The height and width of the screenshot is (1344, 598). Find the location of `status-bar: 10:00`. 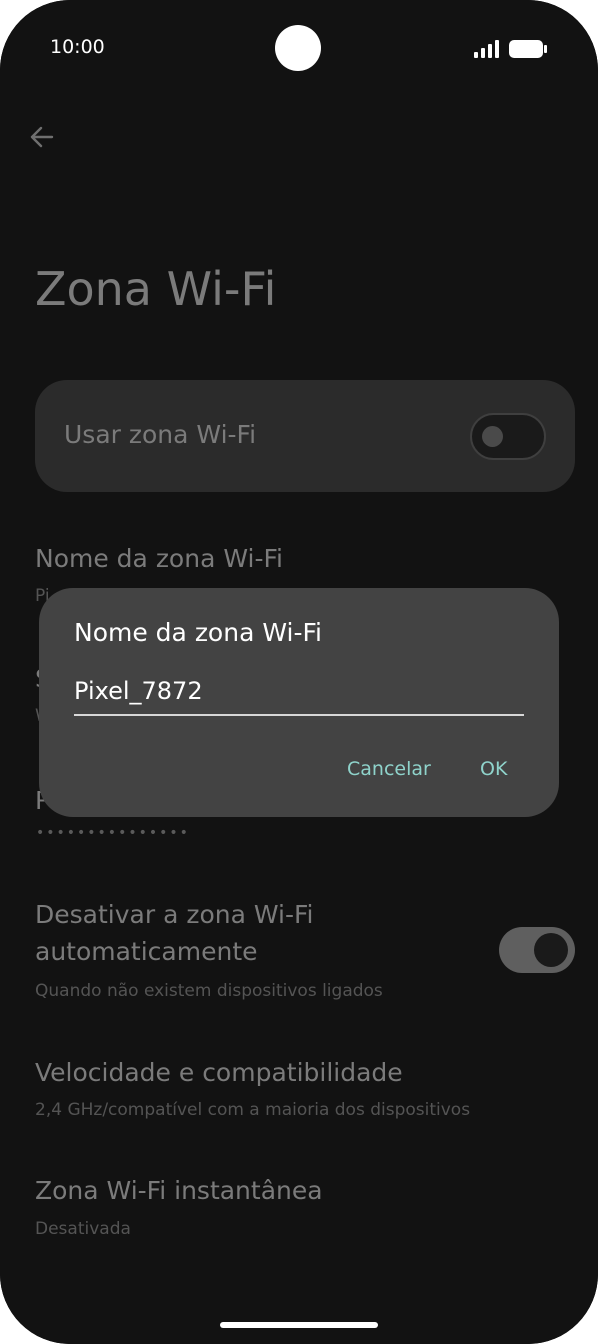

status-bar: 10:00 is located at coordinates (299, 50).